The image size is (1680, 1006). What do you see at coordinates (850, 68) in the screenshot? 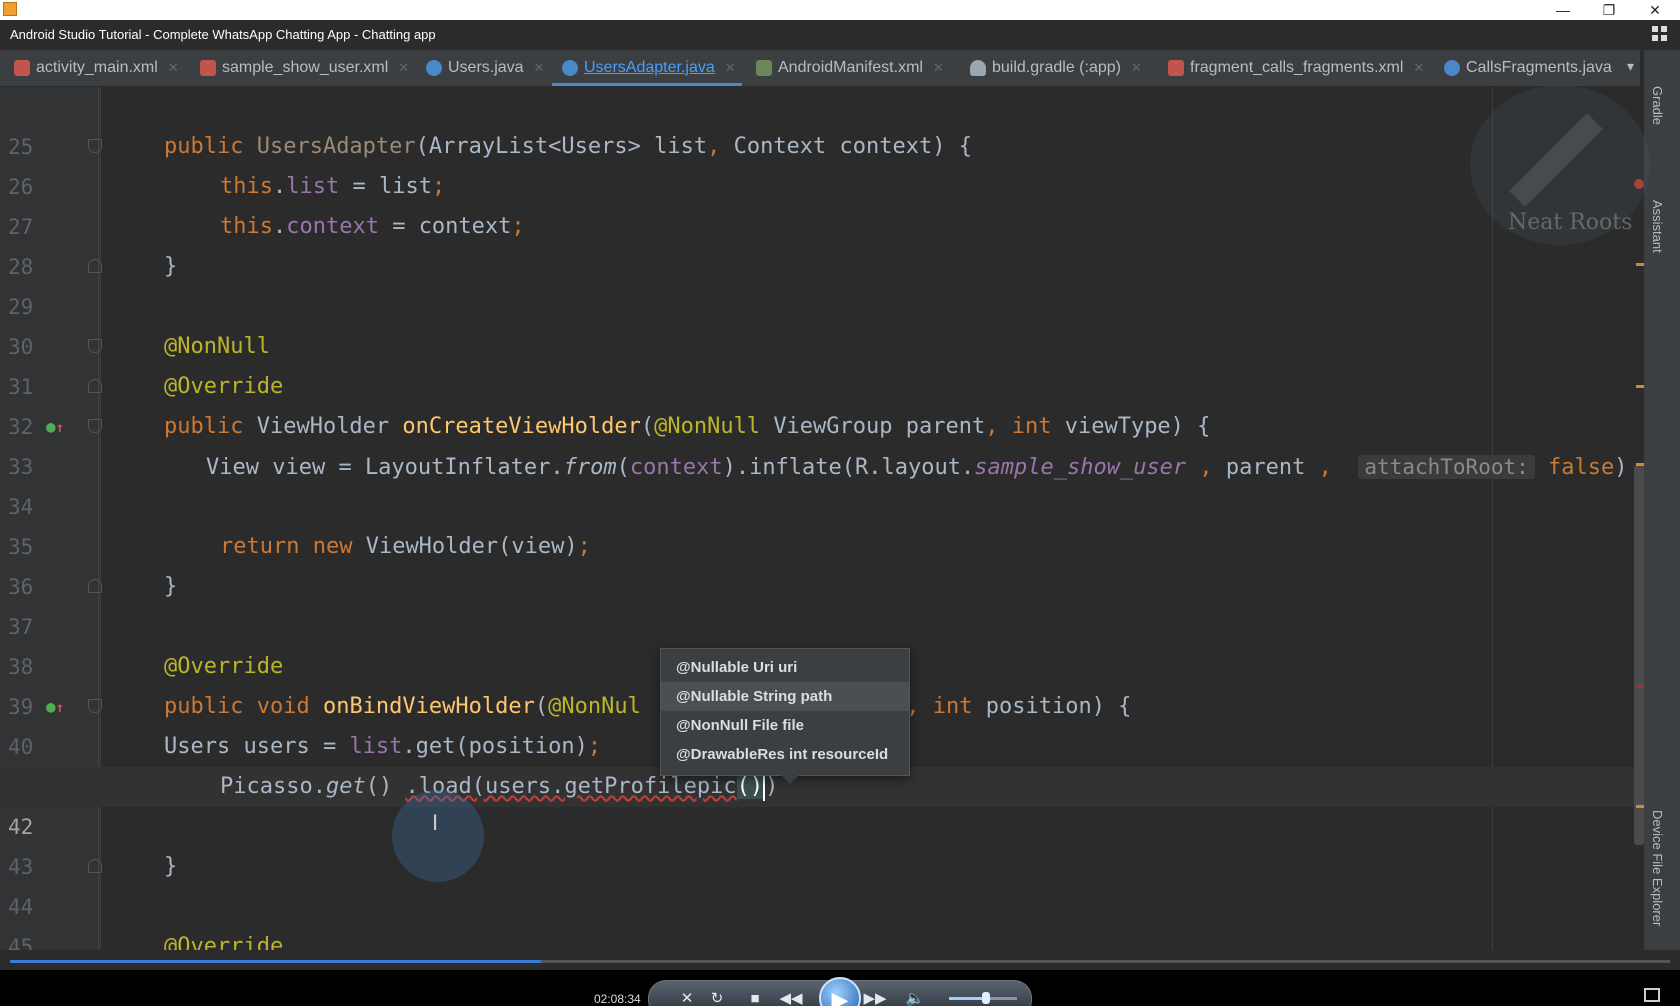
I see `tab-android-manifest-xml: AndroidManifest.xml ✕` at bounding box center [850, 68].